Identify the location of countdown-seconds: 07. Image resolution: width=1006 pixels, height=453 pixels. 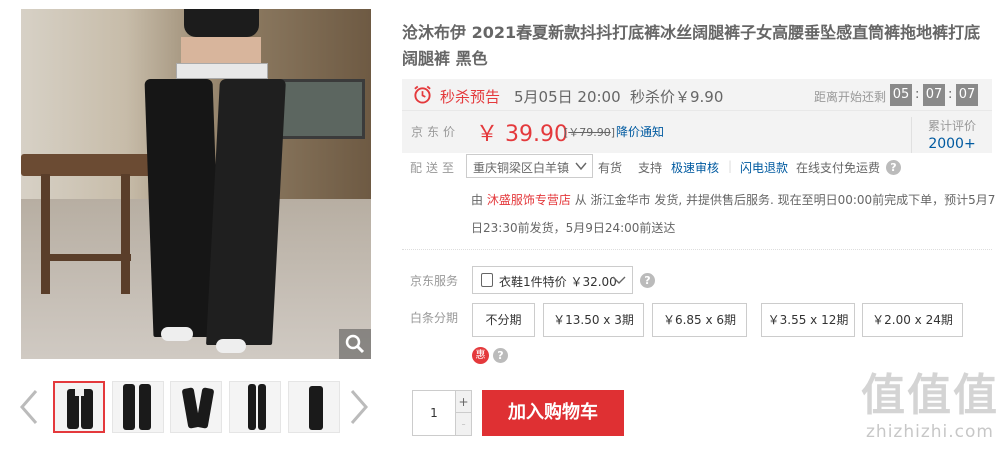
(967, 95).